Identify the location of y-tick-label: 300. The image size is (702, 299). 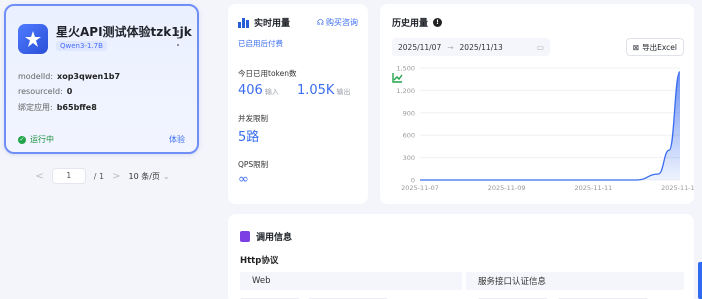
(409, 158).